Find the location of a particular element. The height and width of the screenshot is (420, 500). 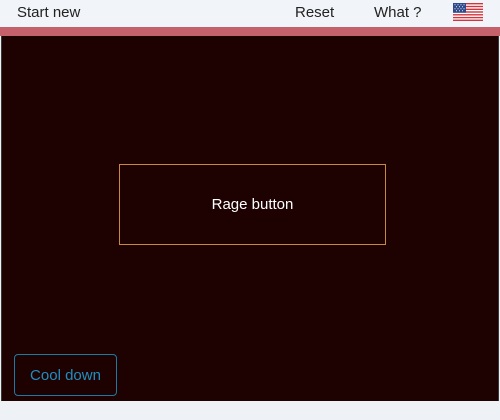

us-flag-icon is located at coordinates (468, 12).